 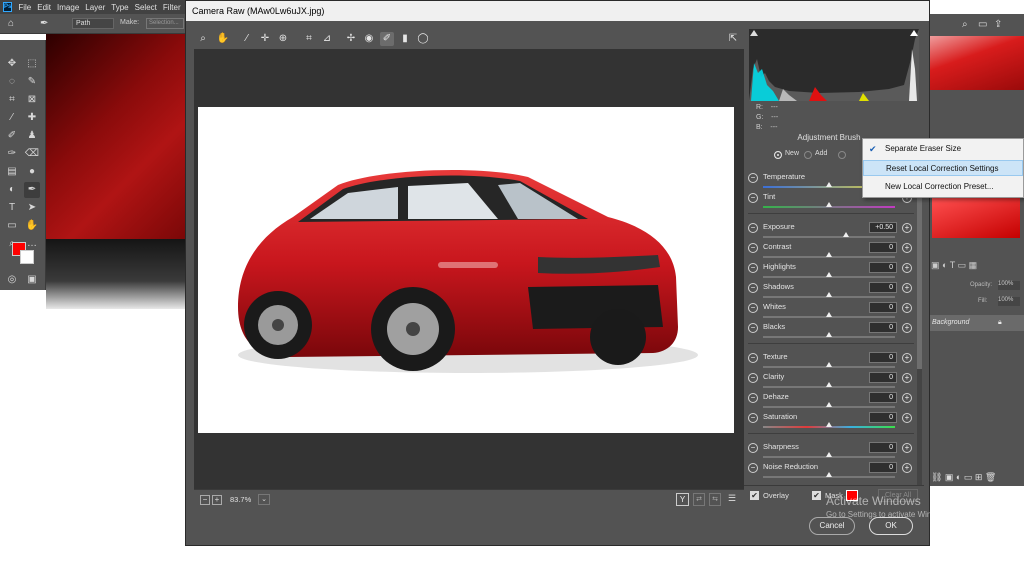 I want to click on blacks-decrease-icon: −, so click(x=753, y=328).